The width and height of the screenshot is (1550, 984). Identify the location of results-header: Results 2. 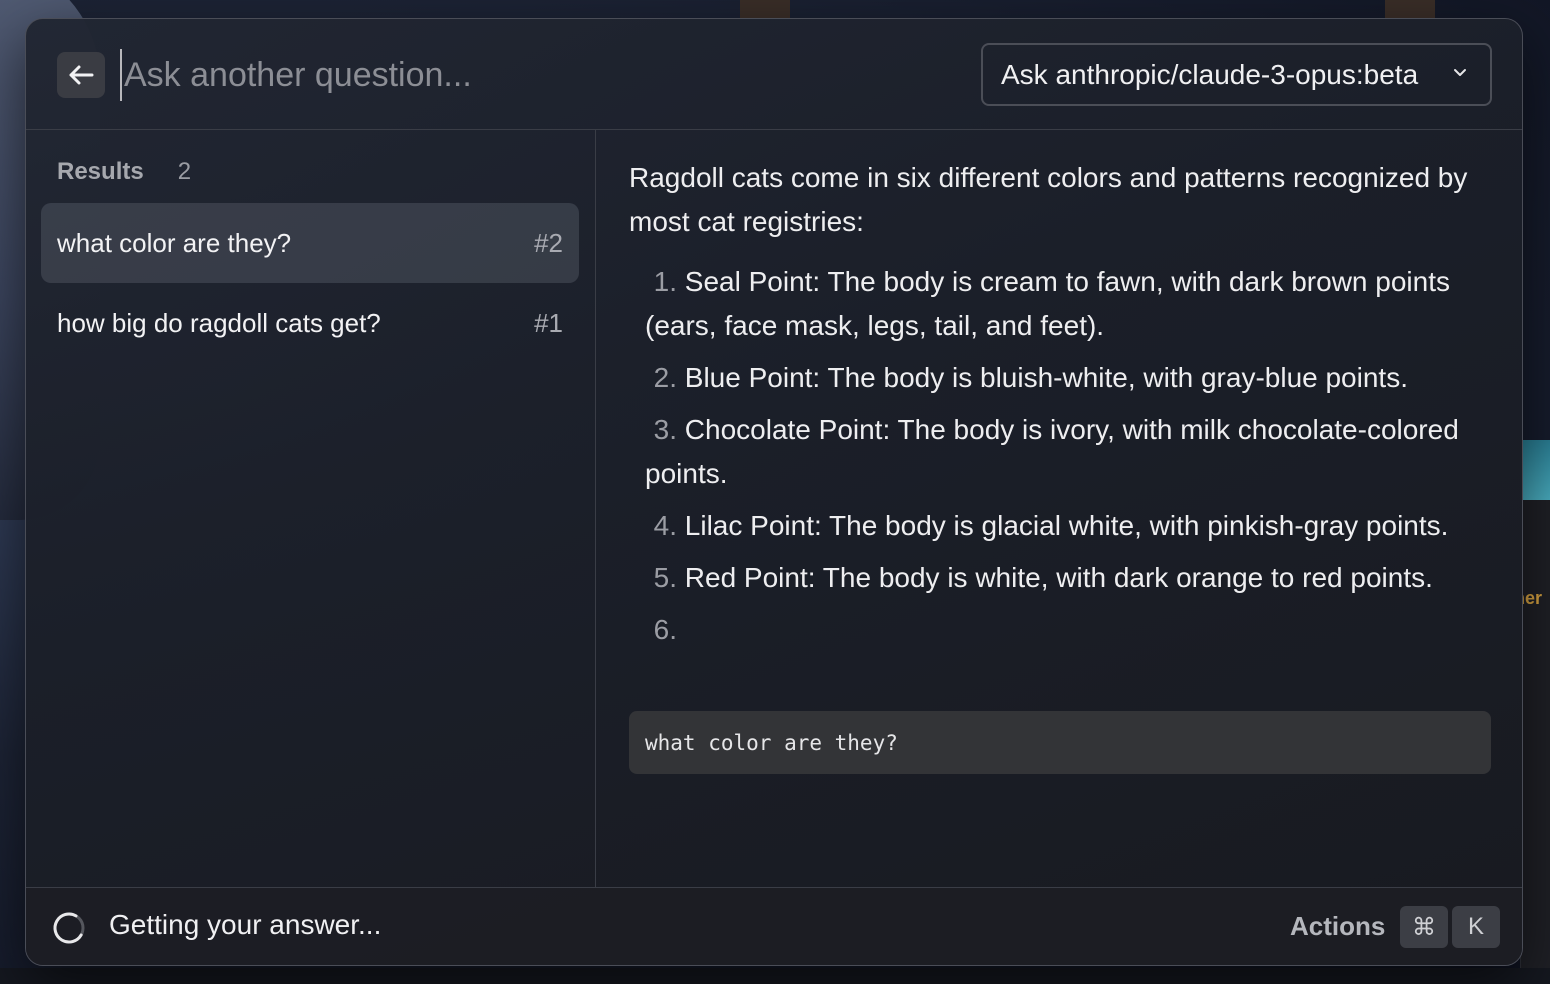
(124, 172).